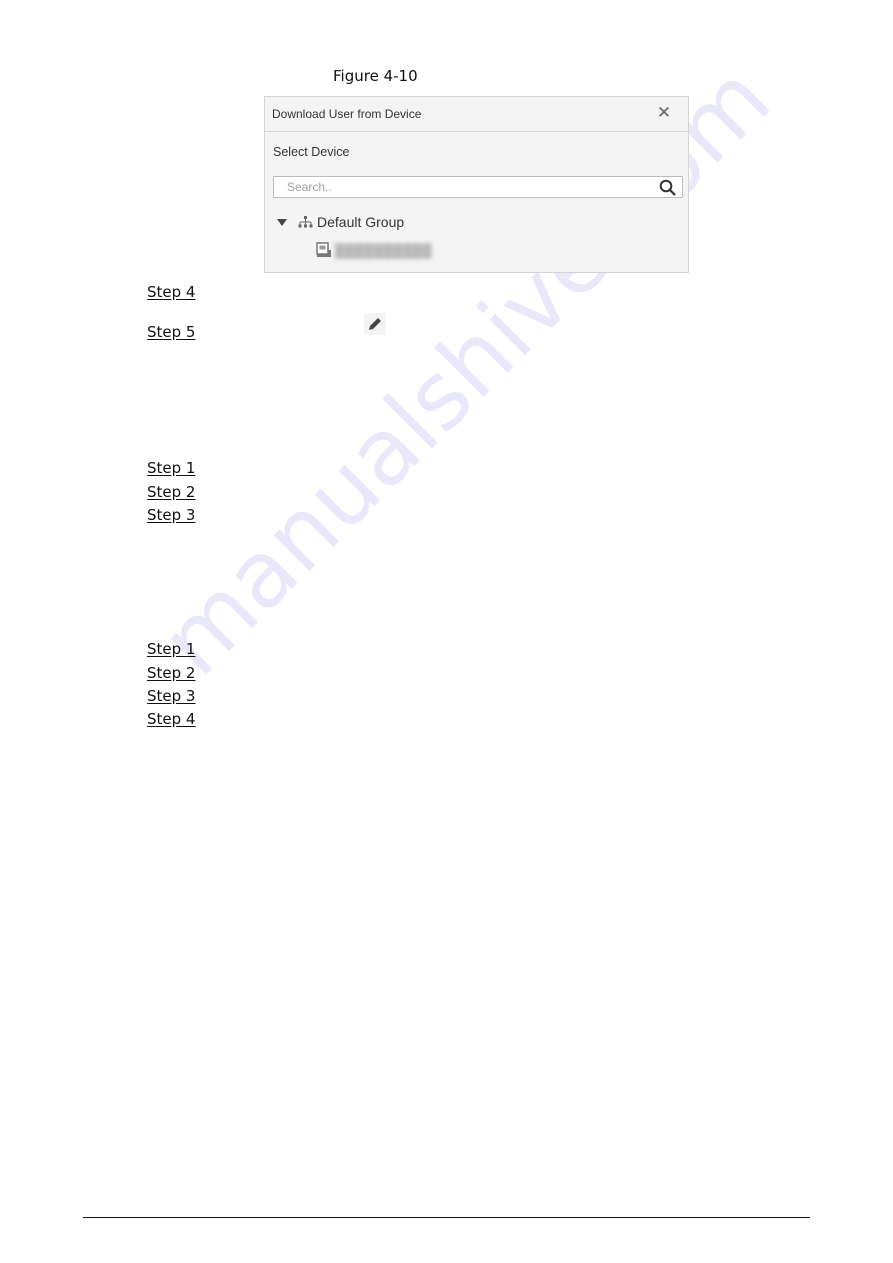 This screenshot has height=1263, width=893. What do you see at coordinates (375, 324) in the screenshot?
I see `pencil-edit-icon` at bounding box center [375, 324].